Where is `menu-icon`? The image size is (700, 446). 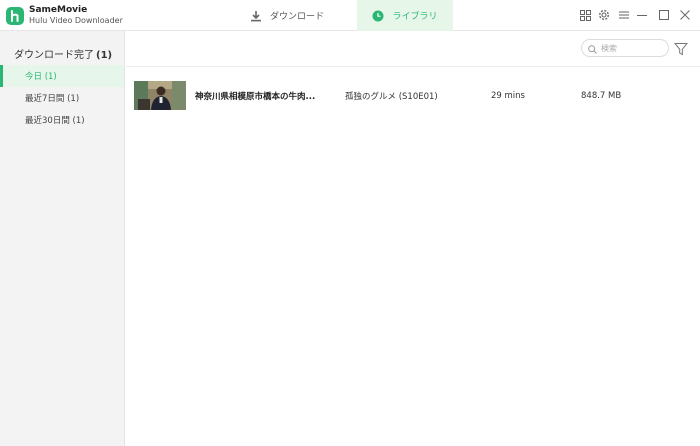
menu-icon is located at coordinates (624, 15).